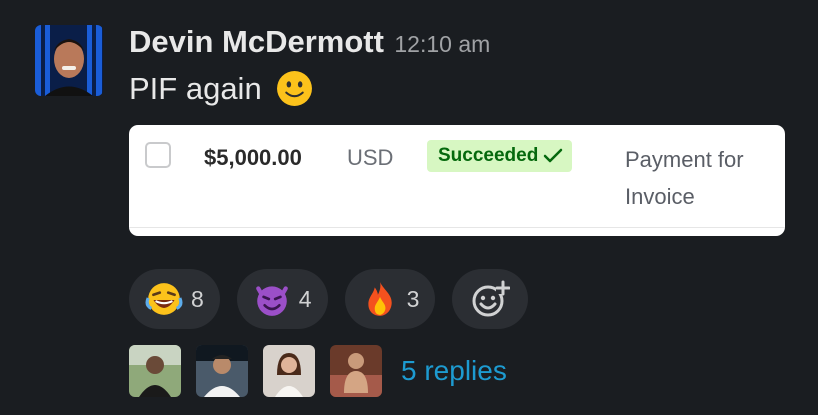 Image resolution: width=818 pixels, height=415 pixels. What do you see at coordinates (684, 178) in the screenshot?
I see `payment-description: Payment for Invoice` at bounding box center [684, 178].